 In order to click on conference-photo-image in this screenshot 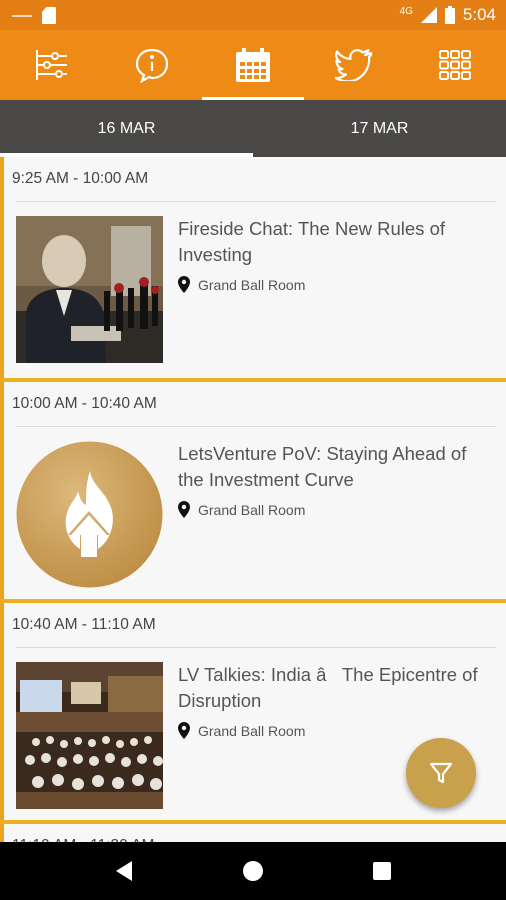, I will do `click(89, 735)`.